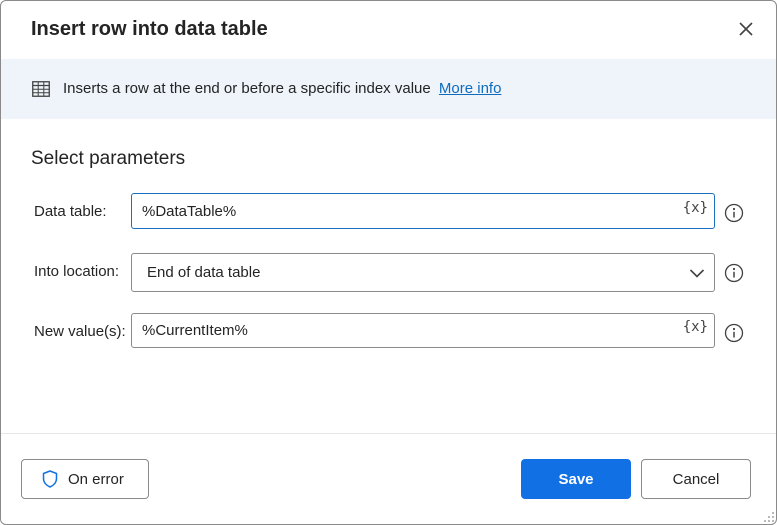 The image size is (777, 525). Describe the element at coordinates (77, 271) in the screenshot. I see `into-location-label: Into location:` at that location.